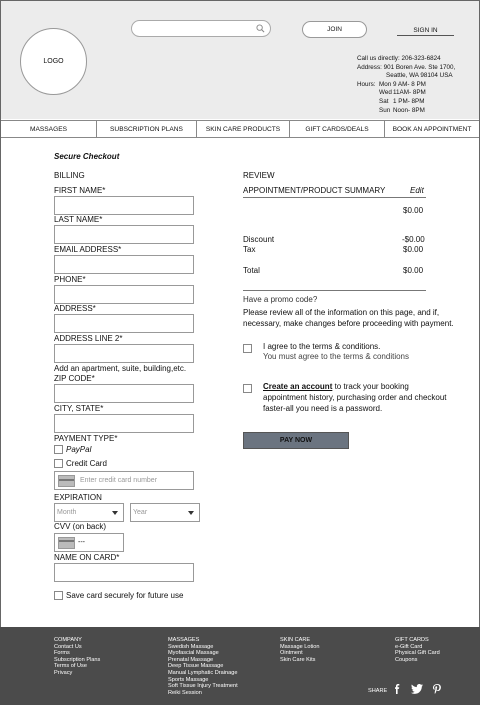 The height and width of the screenshot is (705, 480). Describe the element at coordinates (79, 449) in the screenshot. I see `paypal-label: PayPal` at that location.